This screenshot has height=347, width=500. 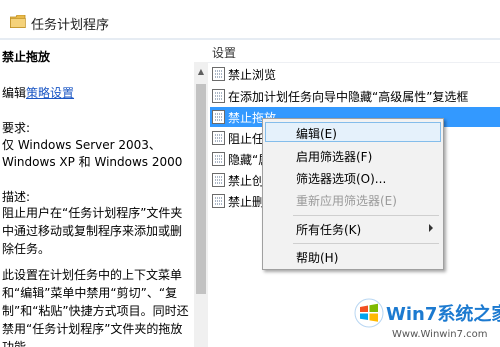 I want to click on policy-title: 禁止拖放, so click(x=26, y=57).